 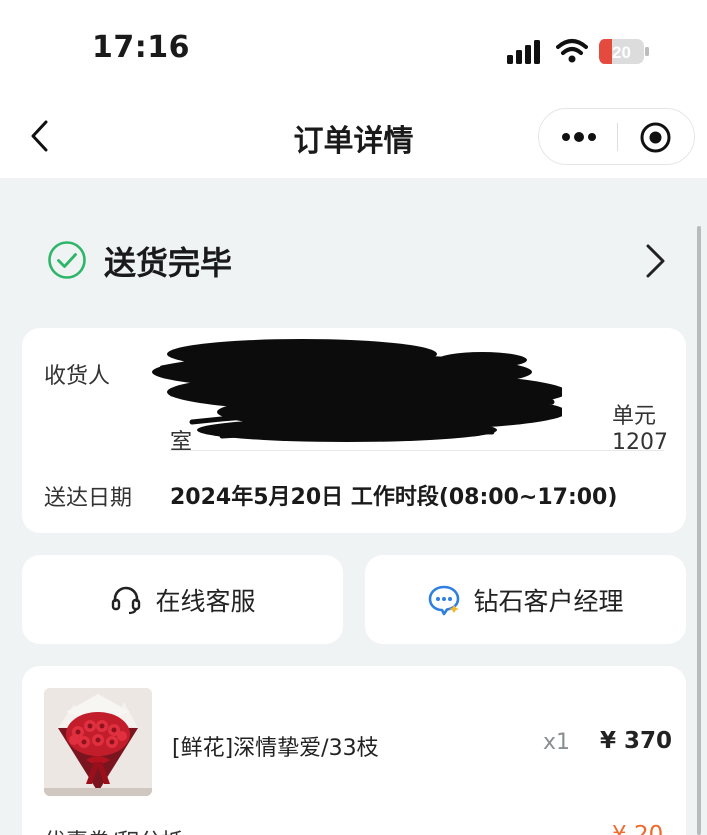 I want to click on check-circle-icon, so click(x=67, y=260).